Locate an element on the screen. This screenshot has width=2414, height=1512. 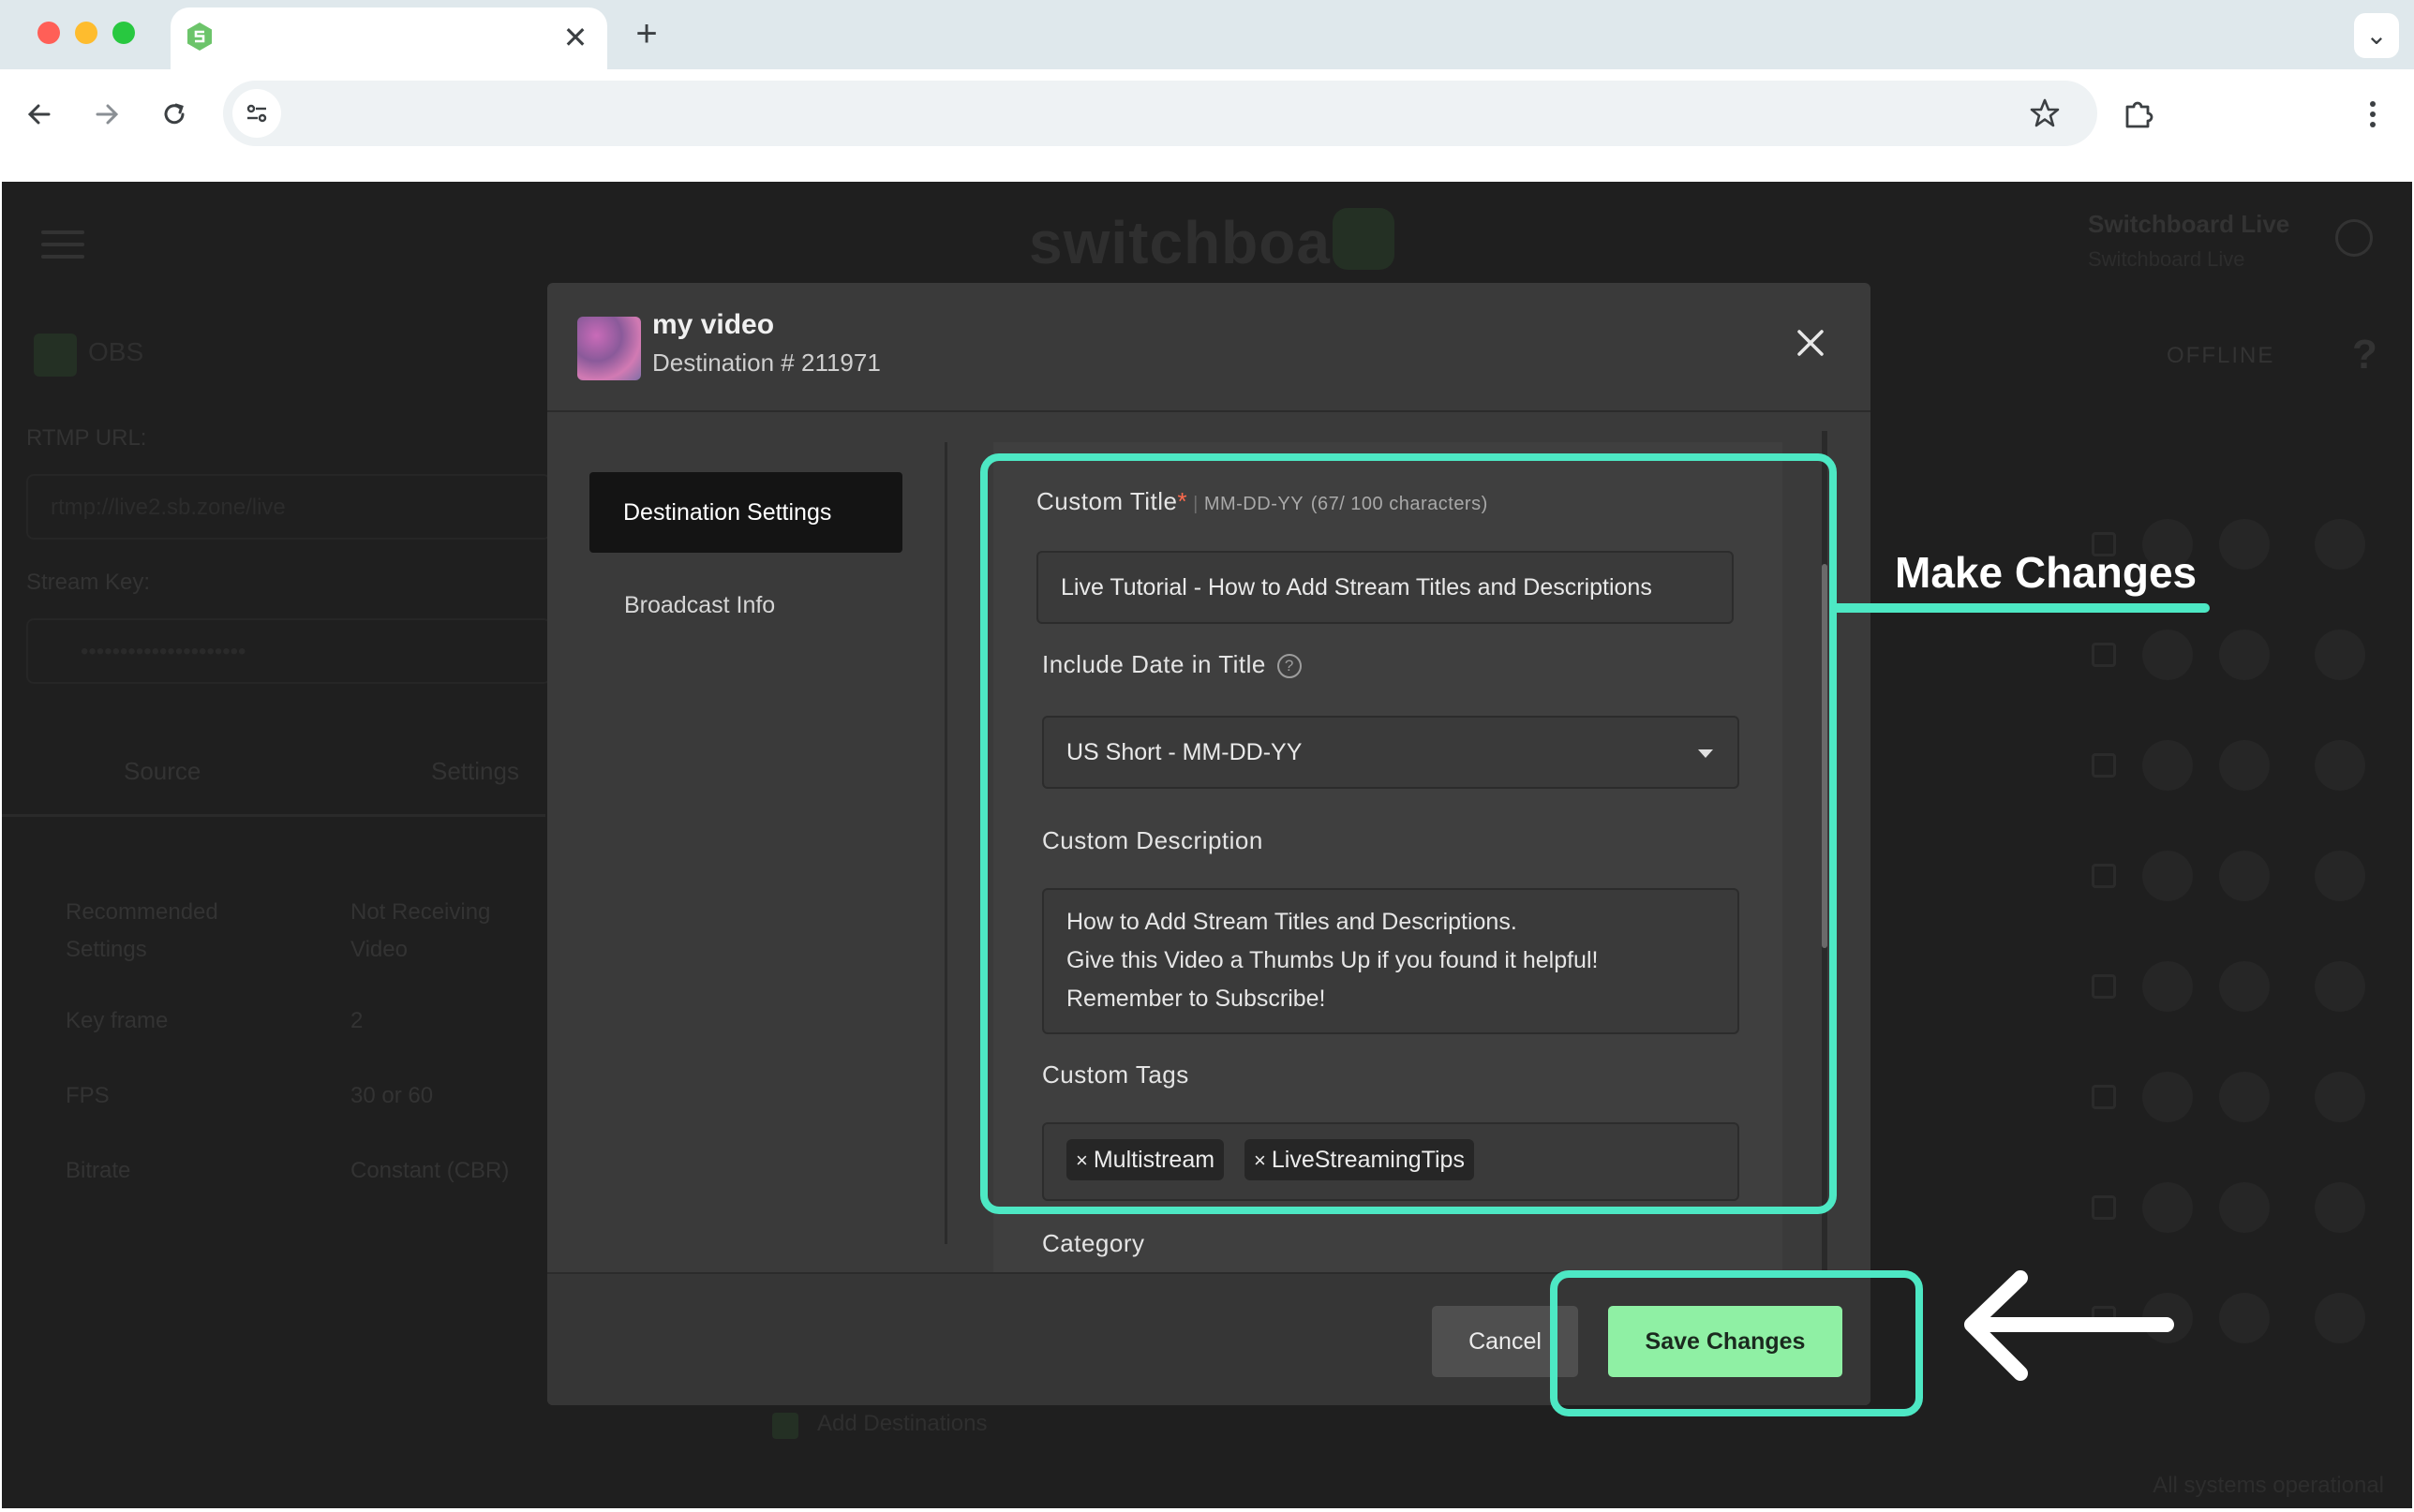
modal-close-button is located at coordinates (1810, 343).